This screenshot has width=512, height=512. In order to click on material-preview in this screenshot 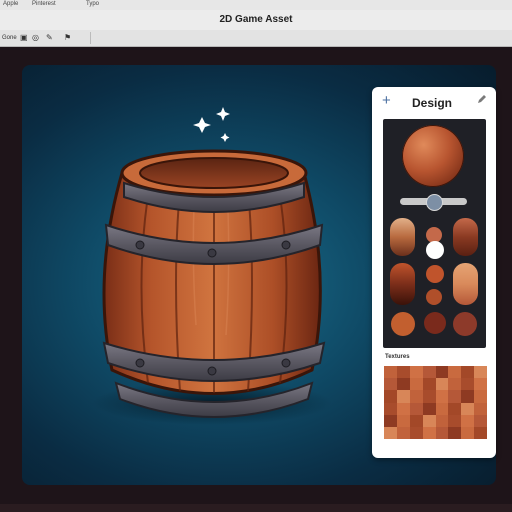, I will do `click(433, 156)`.